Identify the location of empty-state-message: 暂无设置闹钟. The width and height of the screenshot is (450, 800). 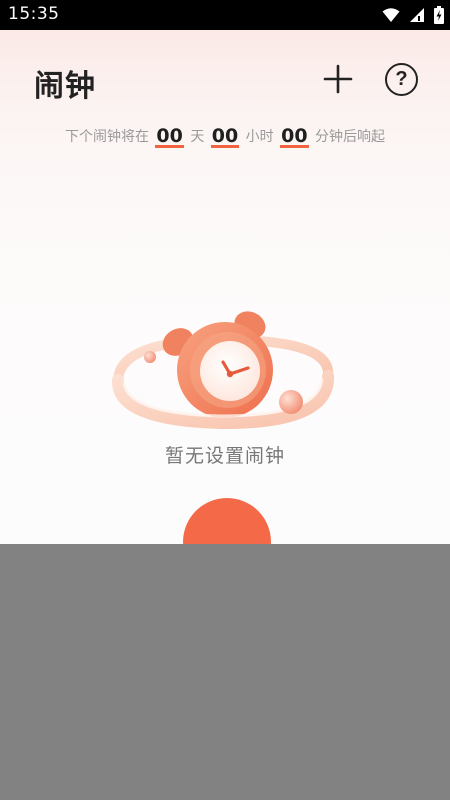
(224, 456).